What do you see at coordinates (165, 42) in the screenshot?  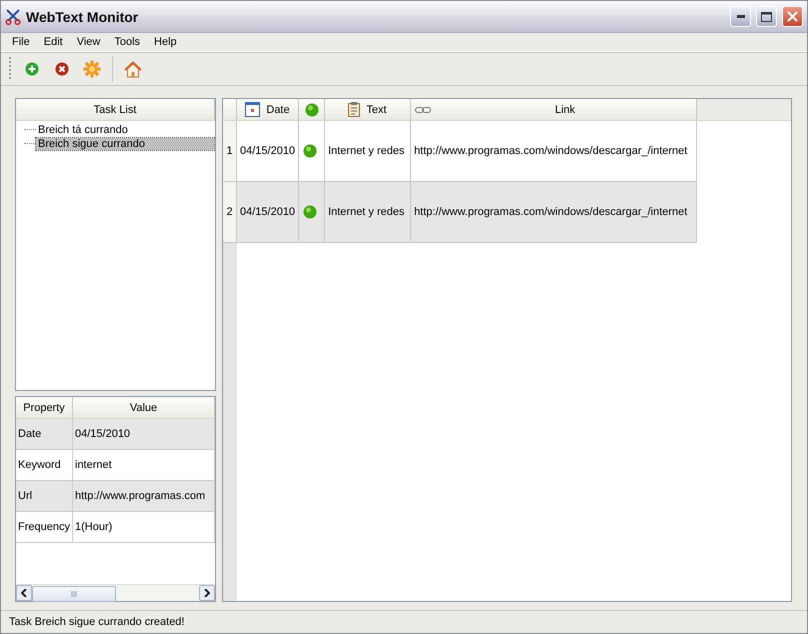 I see `menu-item: Help` at bounding box center [165, 42].